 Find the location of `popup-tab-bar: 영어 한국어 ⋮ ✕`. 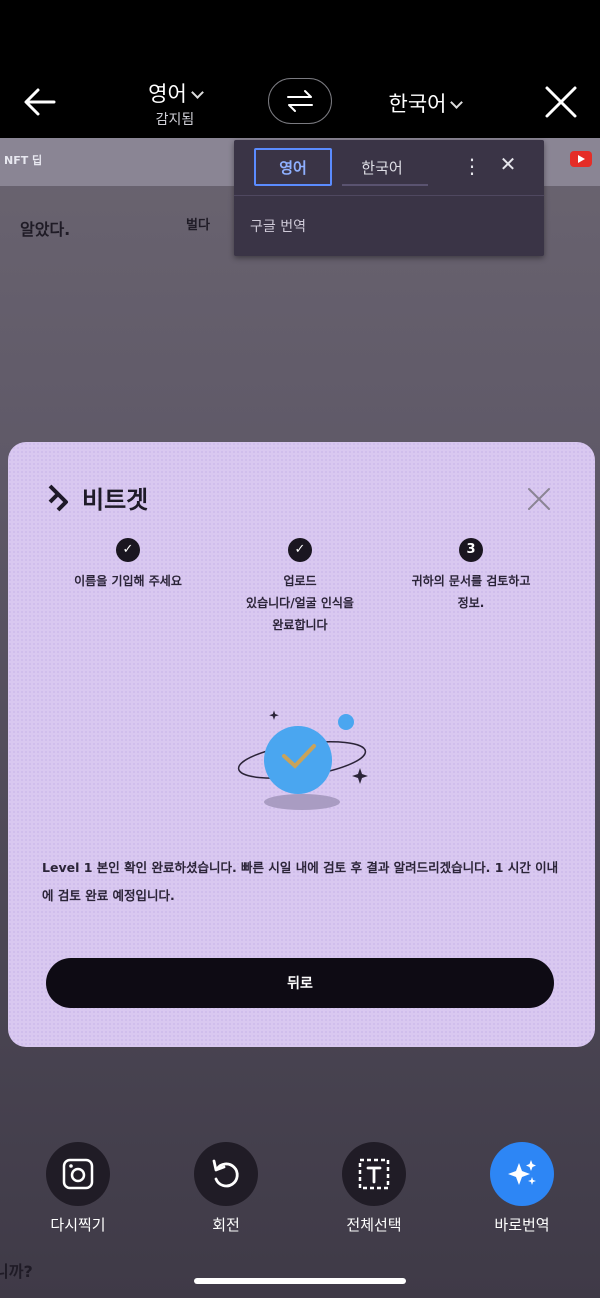

popup-tab-bar: 영어 한국어 ⋮ ✕ is located at coordinates (389, 168).